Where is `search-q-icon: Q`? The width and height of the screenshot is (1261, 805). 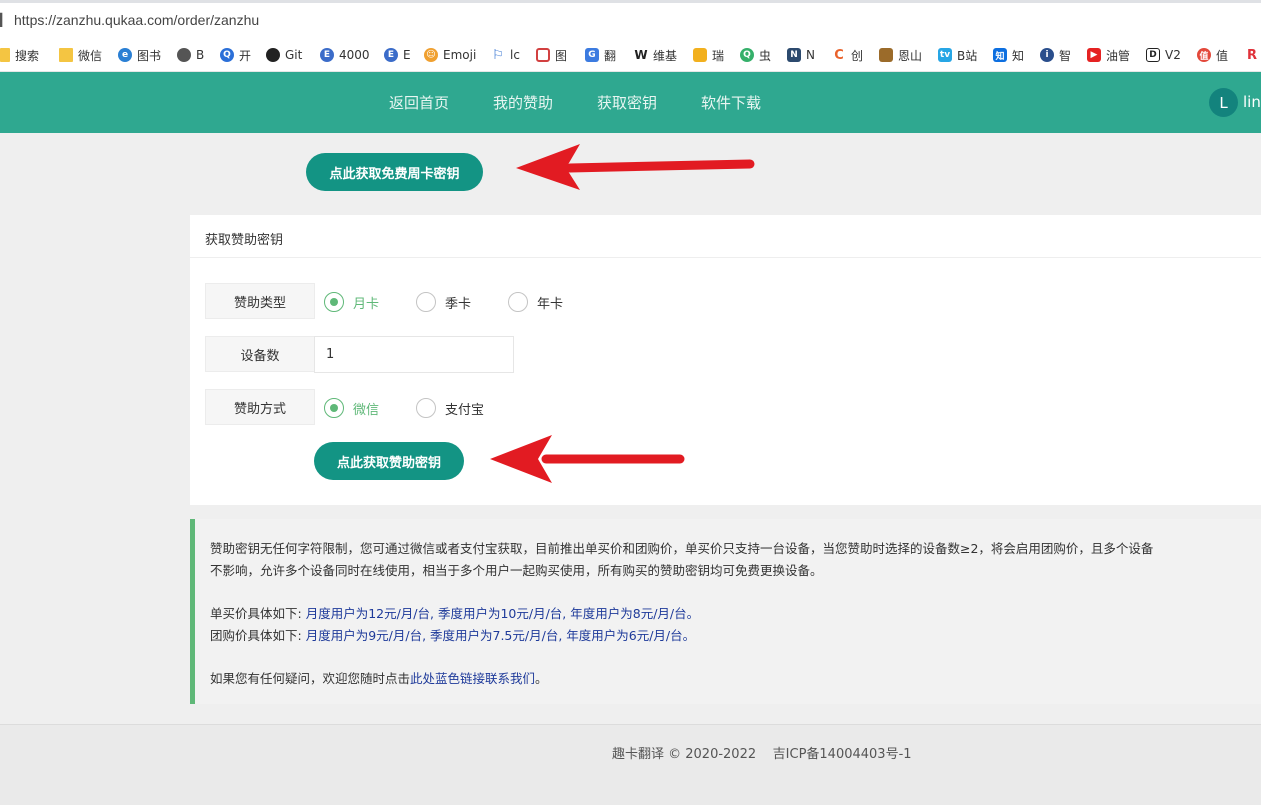
search-q-icon: Q is located at coordinates (227, 55).